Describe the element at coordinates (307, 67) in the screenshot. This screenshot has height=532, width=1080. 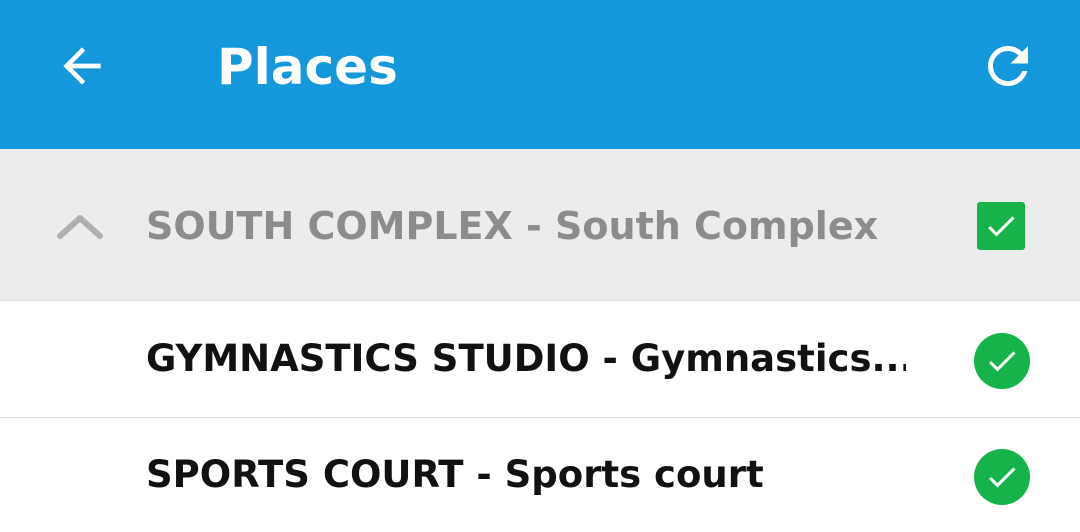
I see `page-title: Places` at that location.